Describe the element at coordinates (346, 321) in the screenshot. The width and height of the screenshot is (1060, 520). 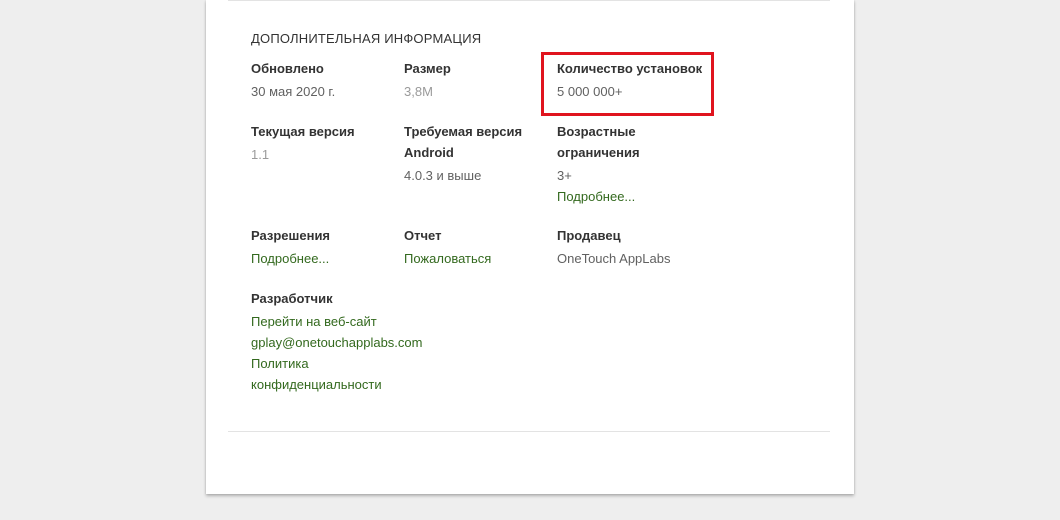
I see `developer-website-link: Перейти на веб-сайт` at that location.